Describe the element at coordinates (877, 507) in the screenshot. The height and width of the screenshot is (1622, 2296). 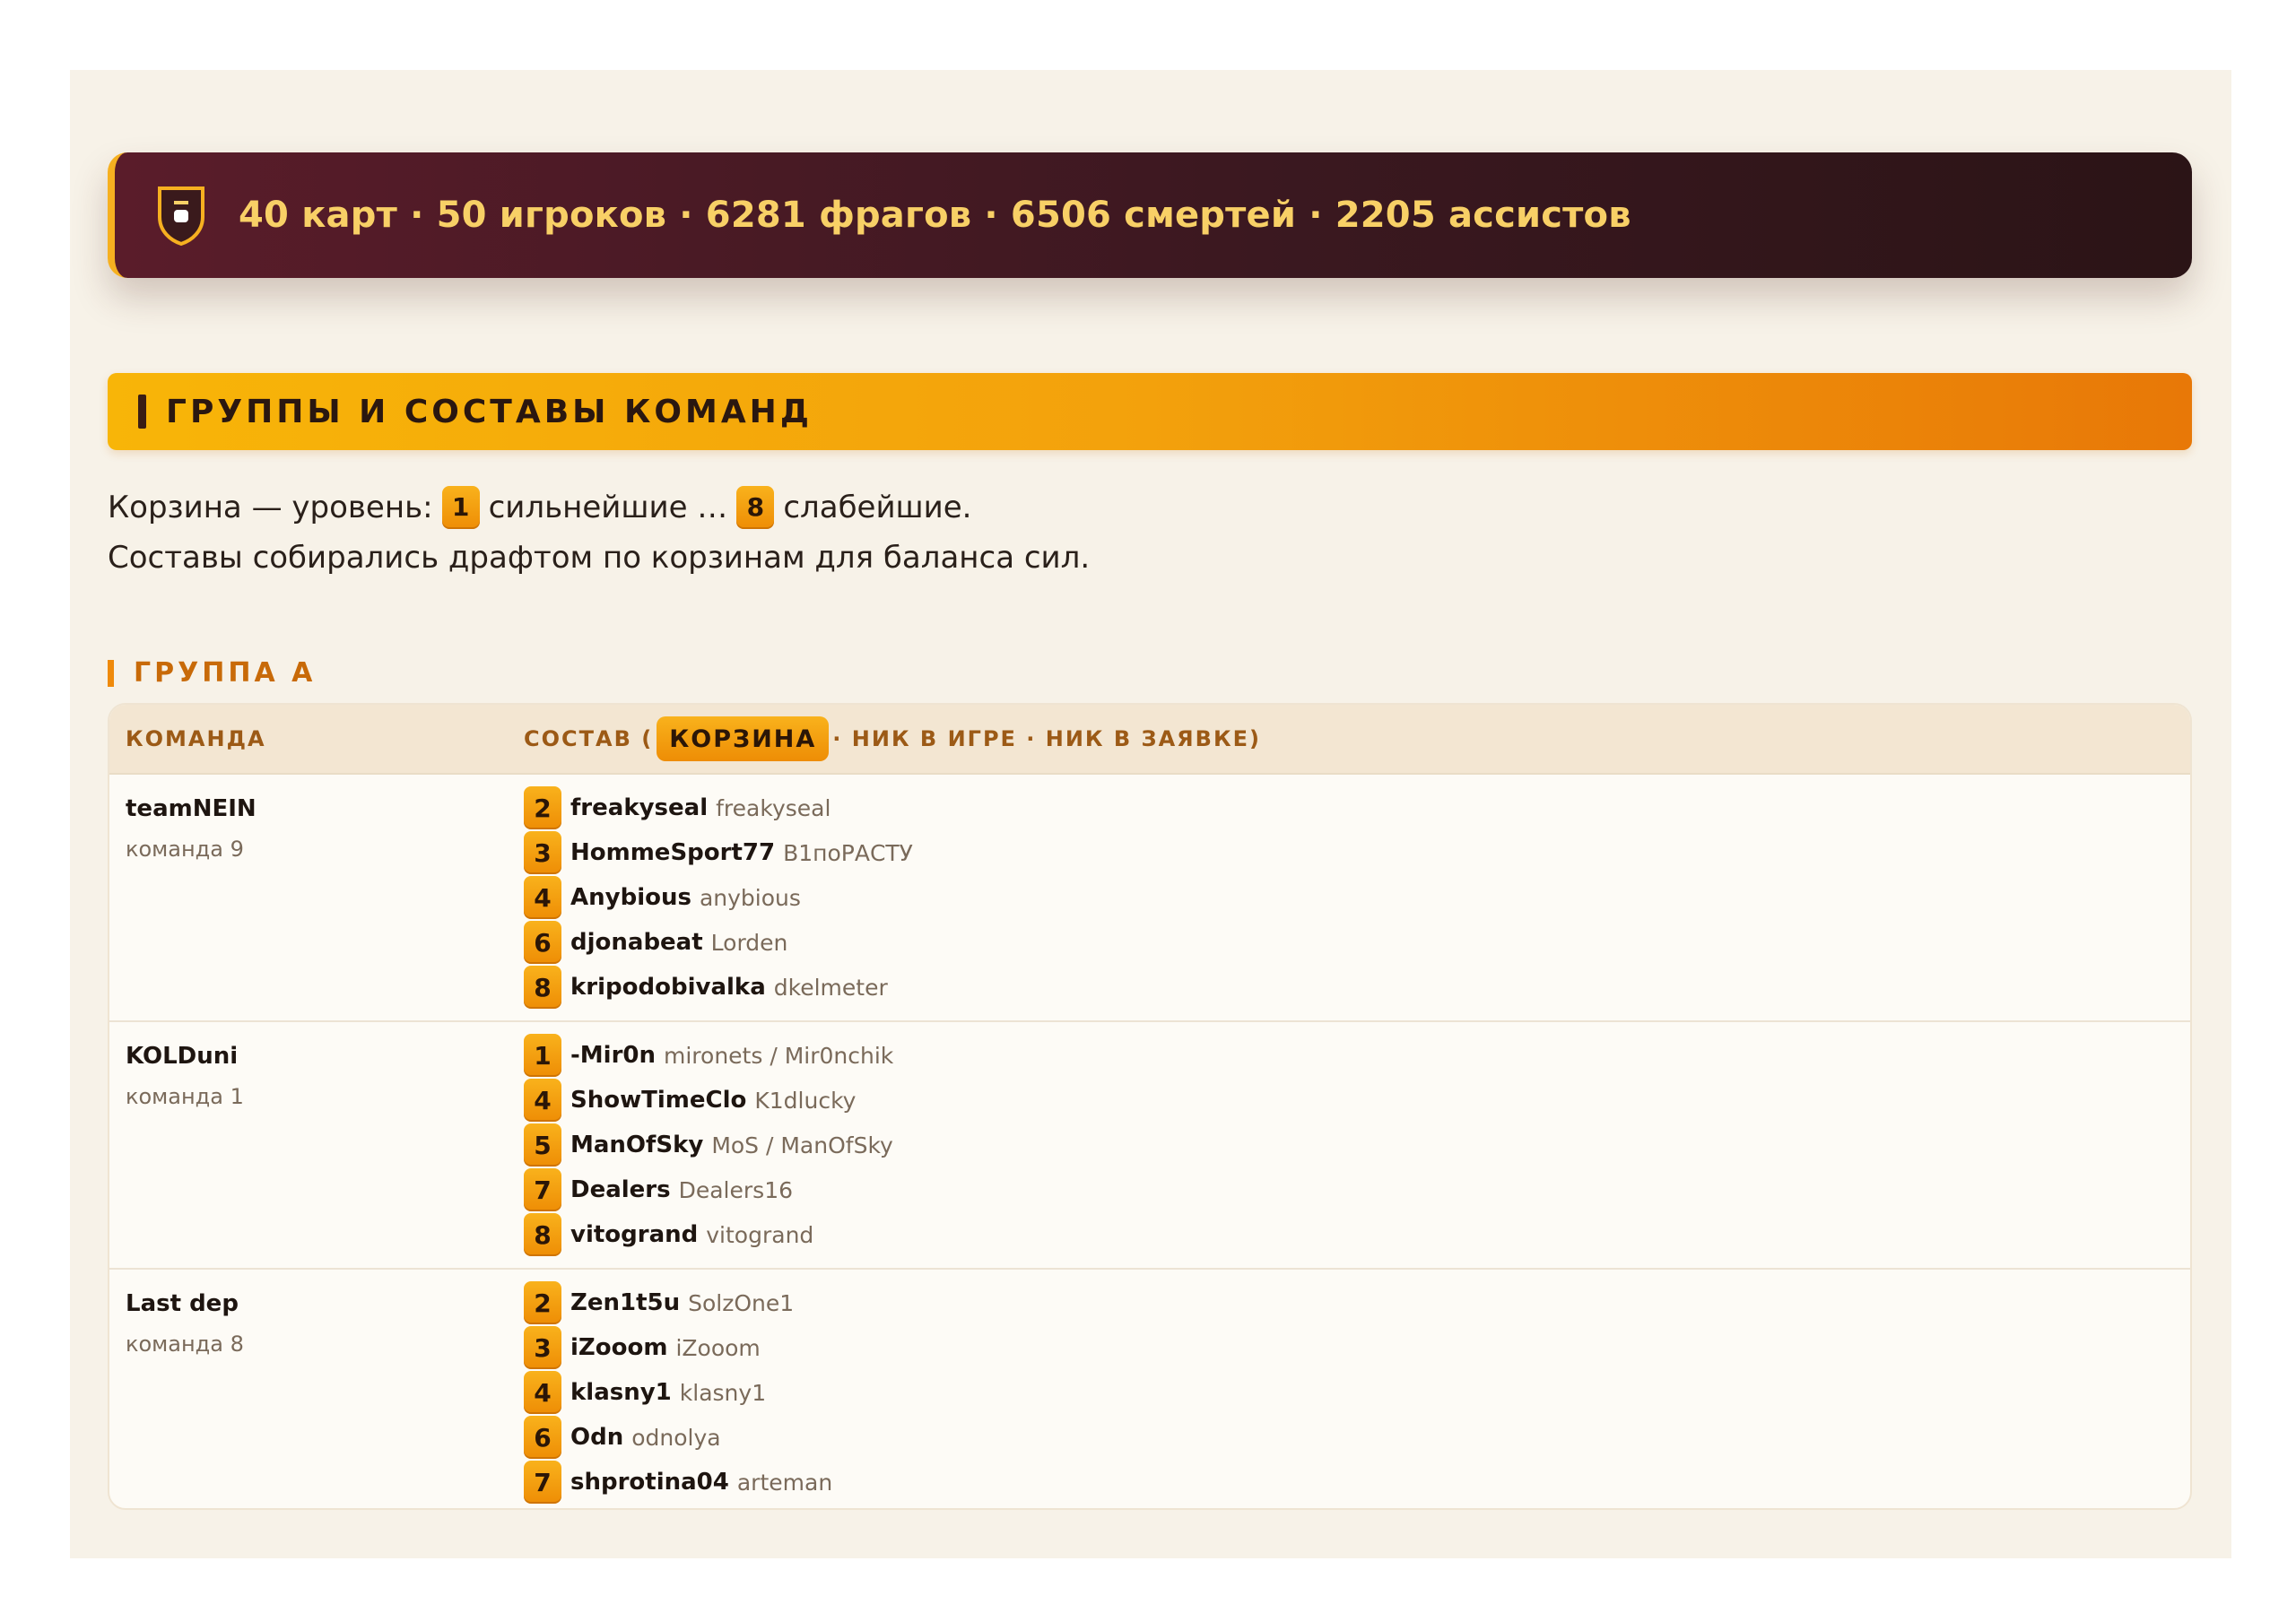
I see `legend-worst-text: слабейшие.` at that location.